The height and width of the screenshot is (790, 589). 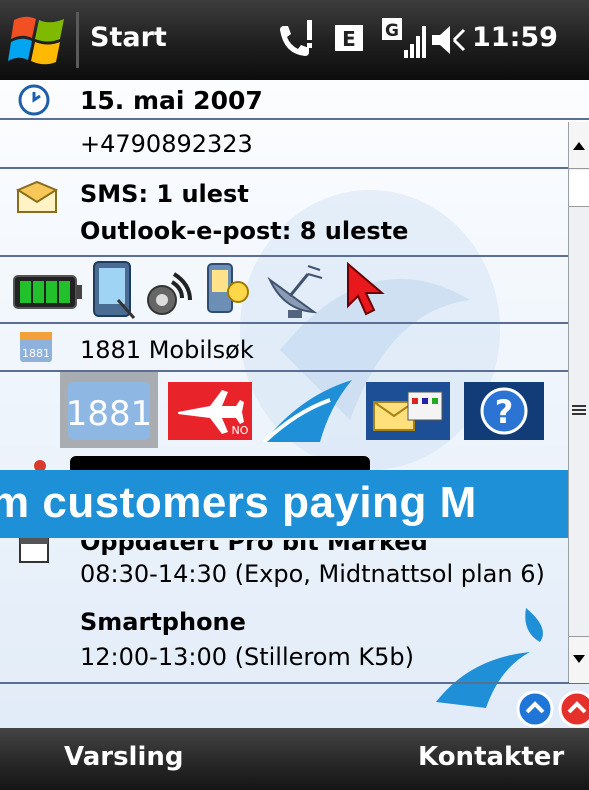 I want to click on scroll-grip-icon, so click(x=579, y=410).